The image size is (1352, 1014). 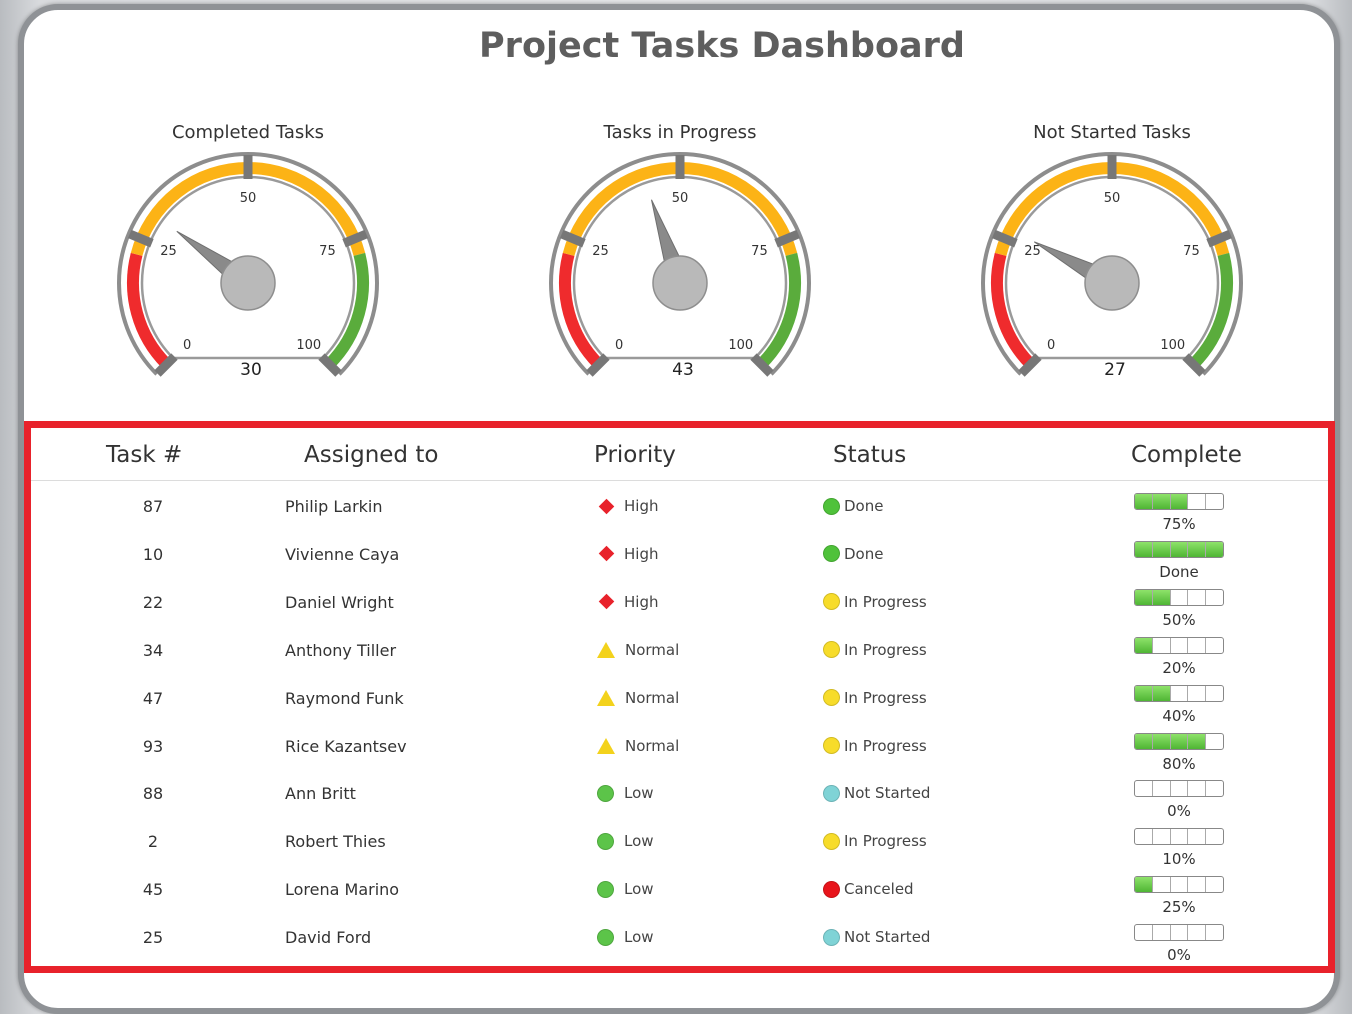 I want to click on priority-label: High, so click(x=641, y=601).